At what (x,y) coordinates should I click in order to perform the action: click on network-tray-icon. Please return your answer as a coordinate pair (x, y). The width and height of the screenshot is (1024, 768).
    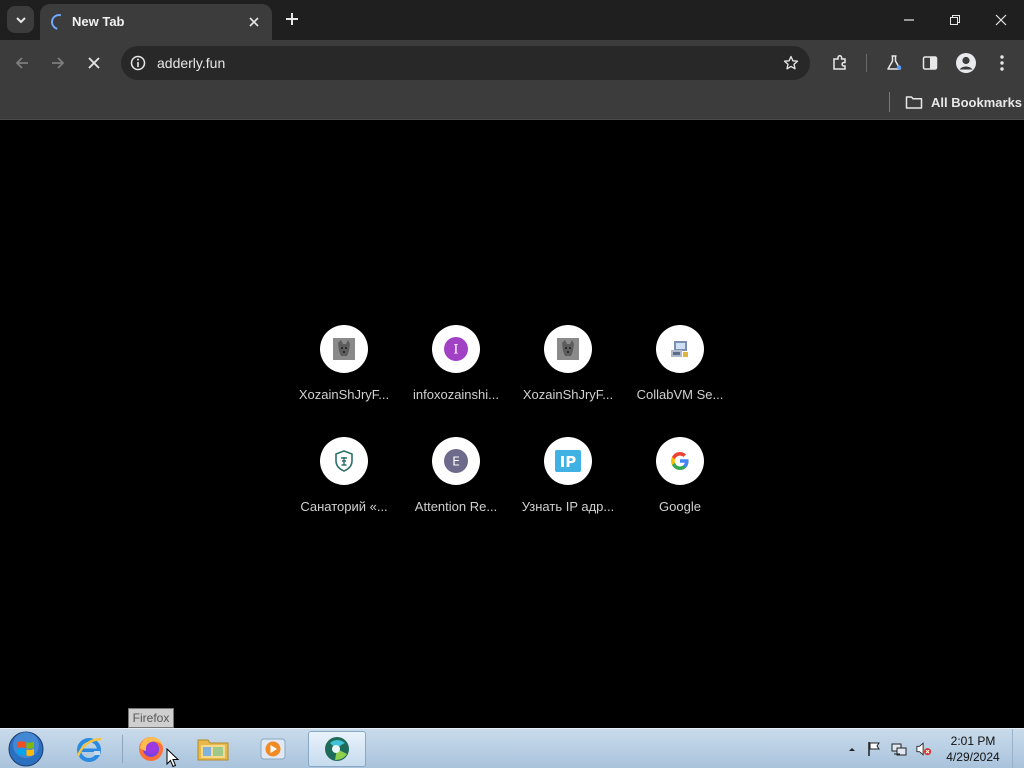
    Looking at the image, I should click on (899, 749).